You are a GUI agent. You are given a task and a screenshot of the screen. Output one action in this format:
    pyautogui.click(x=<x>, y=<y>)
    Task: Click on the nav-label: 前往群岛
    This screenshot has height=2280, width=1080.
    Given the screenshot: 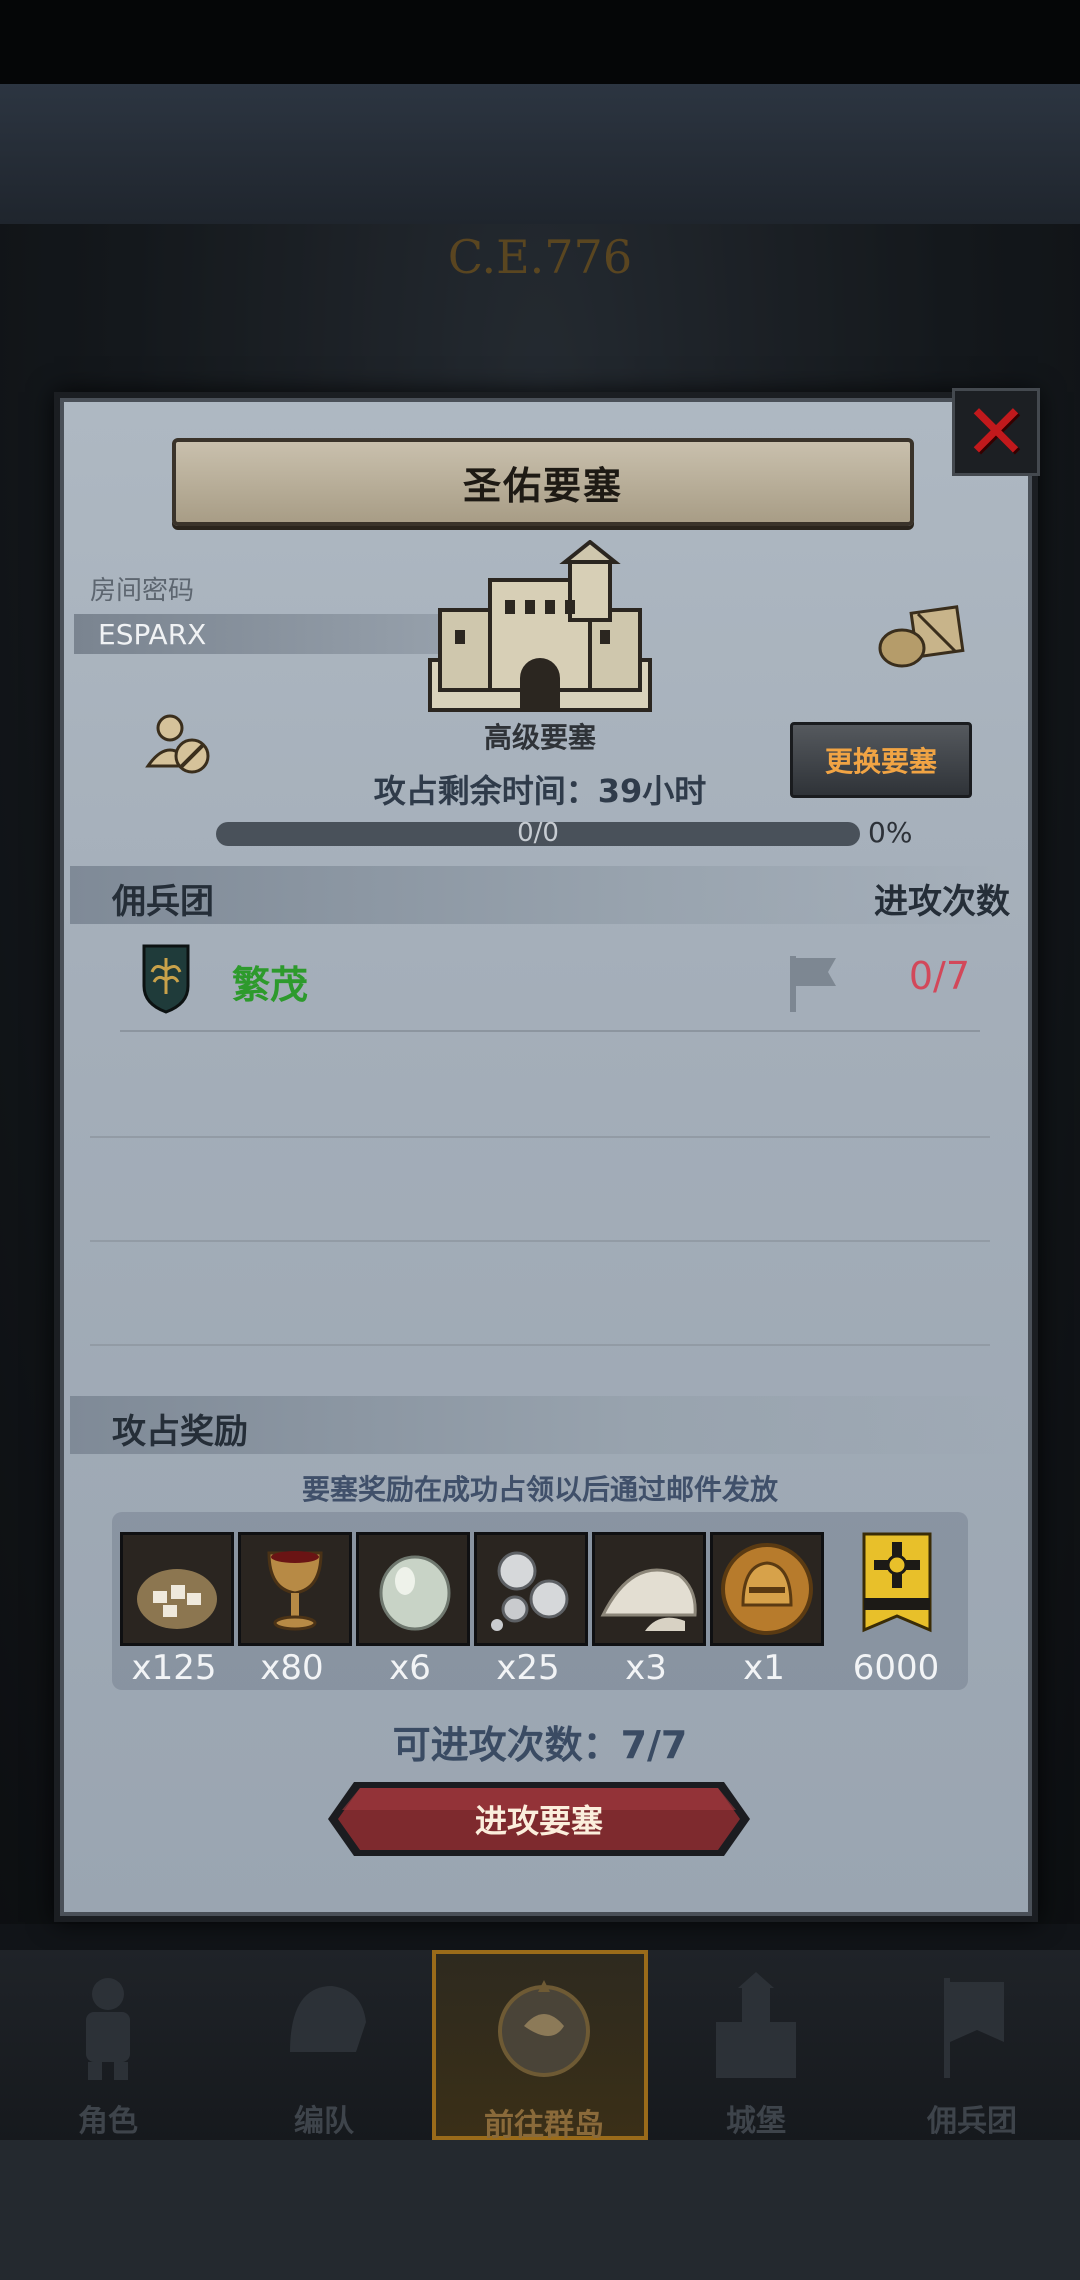 What is the action you would take?
    pyautogui.click(x=544, y=2125)
    